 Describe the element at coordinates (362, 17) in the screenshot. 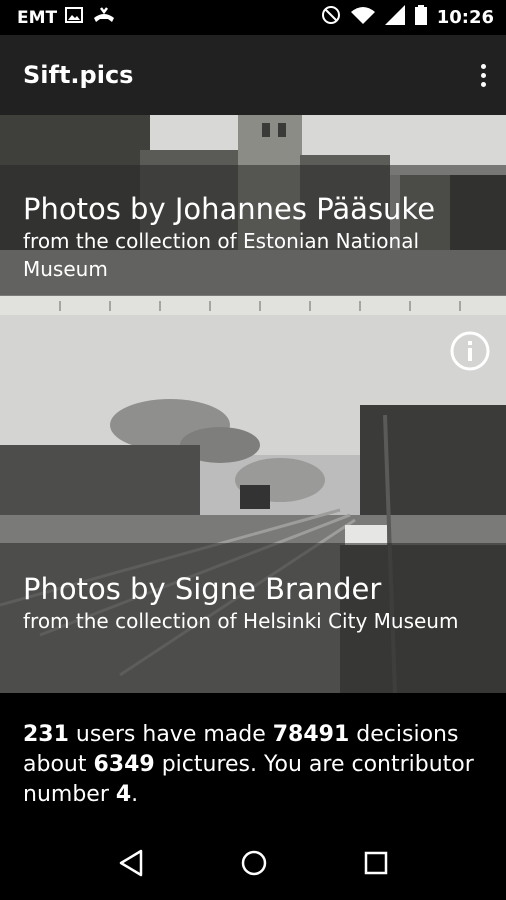

I see `wifi-icon` at that location.